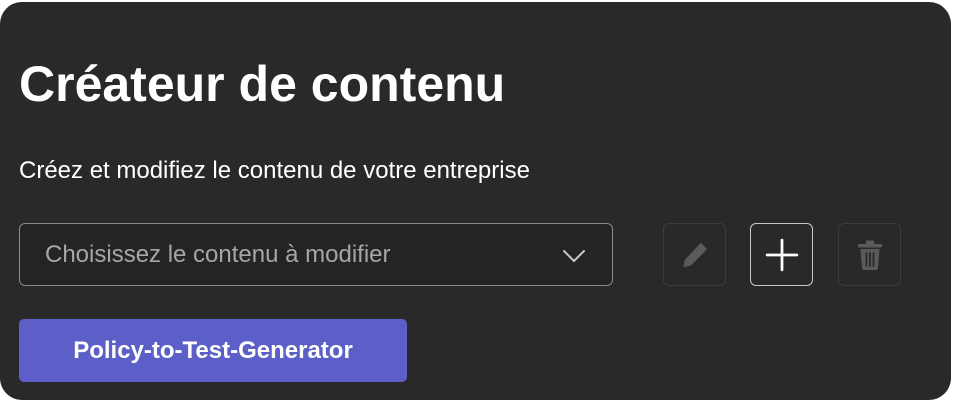  Describe the element at coordinates (574, 256) in the screenshot. I see `chevron-down-icon` at that location.